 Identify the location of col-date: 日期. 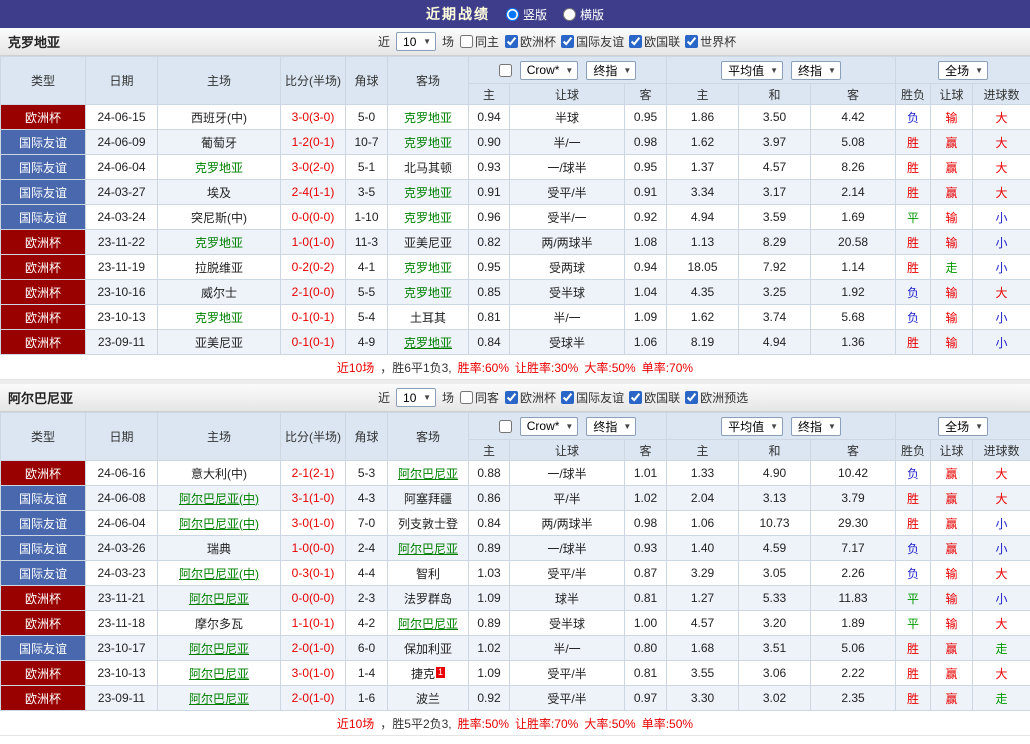
(121, 80).